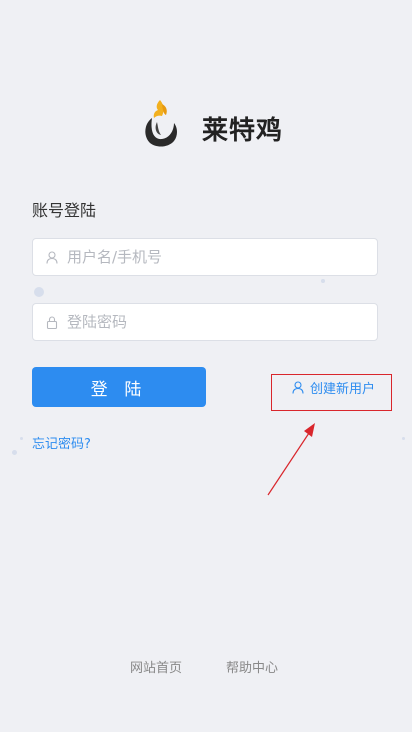 This screenshot has width=412, height=732. What do you see at coordinates (331, 392) in the screenshot?
I see `annotation-highlight-box` at bounding box center [331, 392].